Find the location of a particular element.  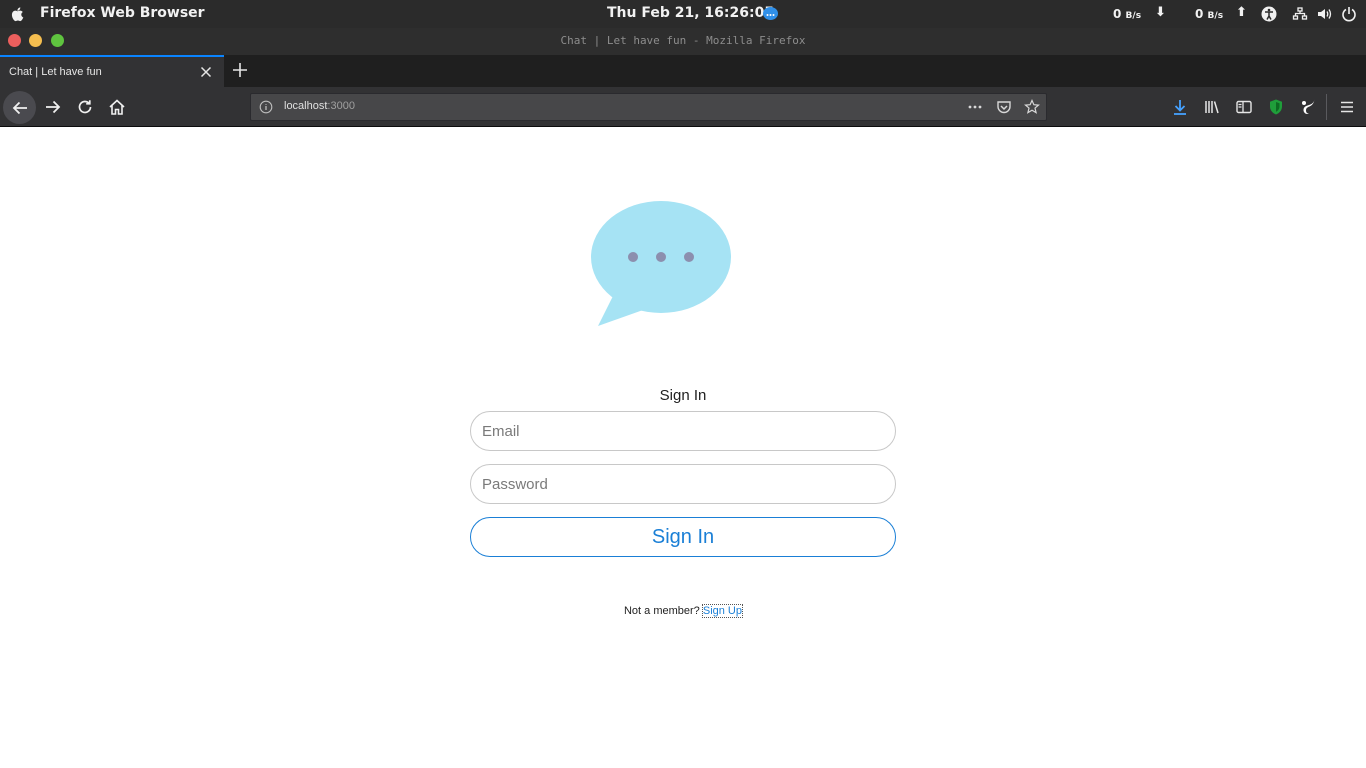

home-icon is located at coordinates (117, 107).